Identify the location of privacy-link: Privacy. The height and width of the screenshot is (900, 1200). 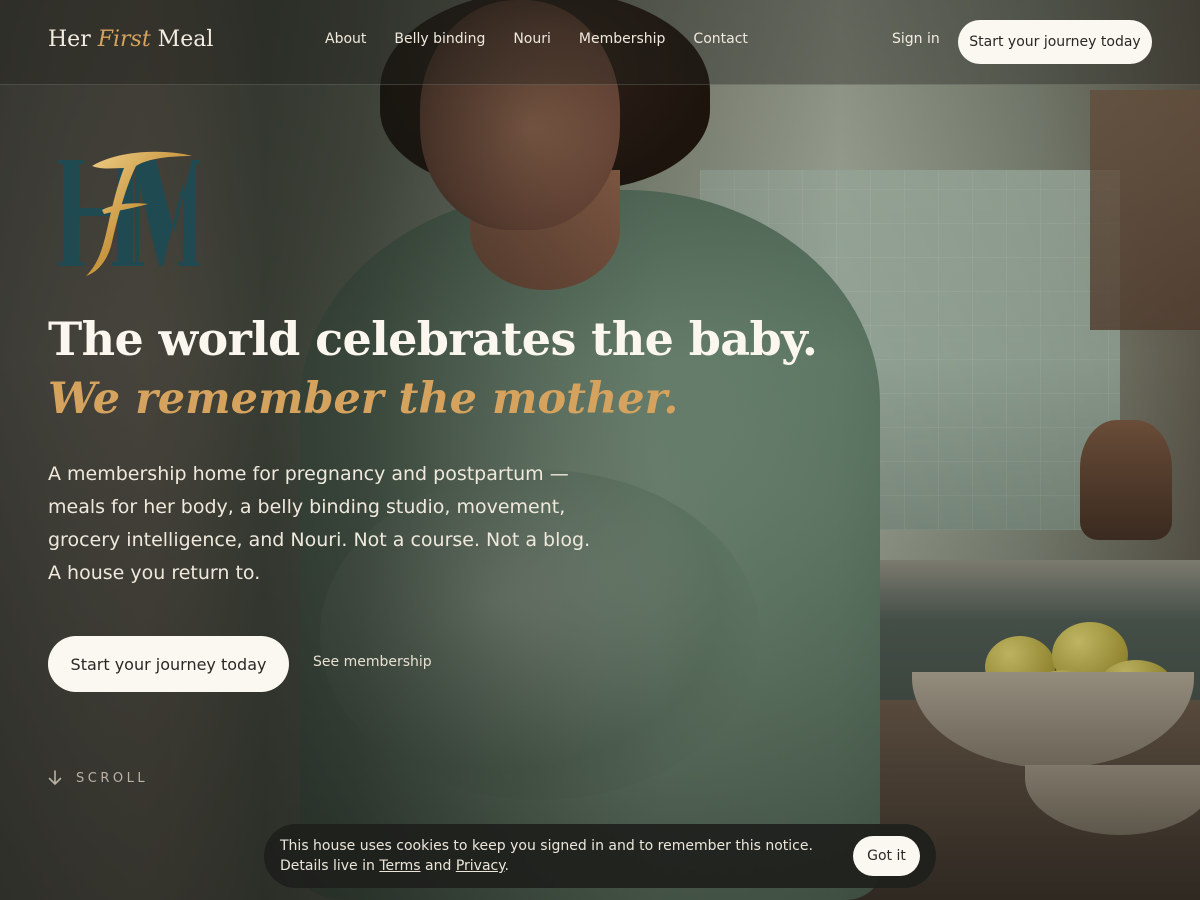
(480, 866).